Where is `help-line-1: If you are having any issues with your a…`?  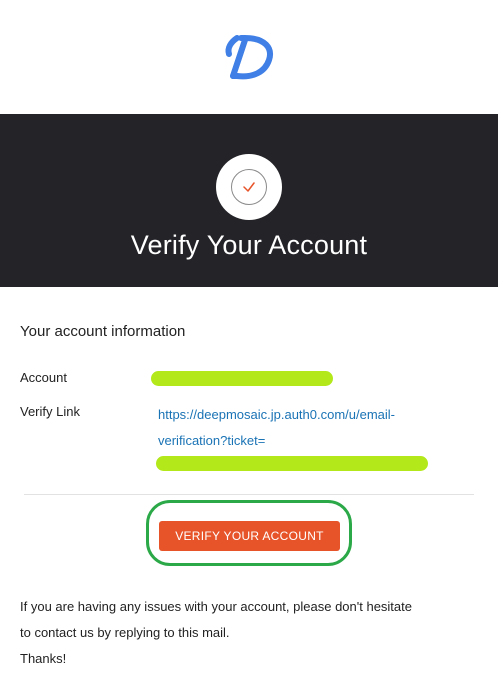
help-line-1: If you are having any issues with your a… is located at coordinates (216, 606).